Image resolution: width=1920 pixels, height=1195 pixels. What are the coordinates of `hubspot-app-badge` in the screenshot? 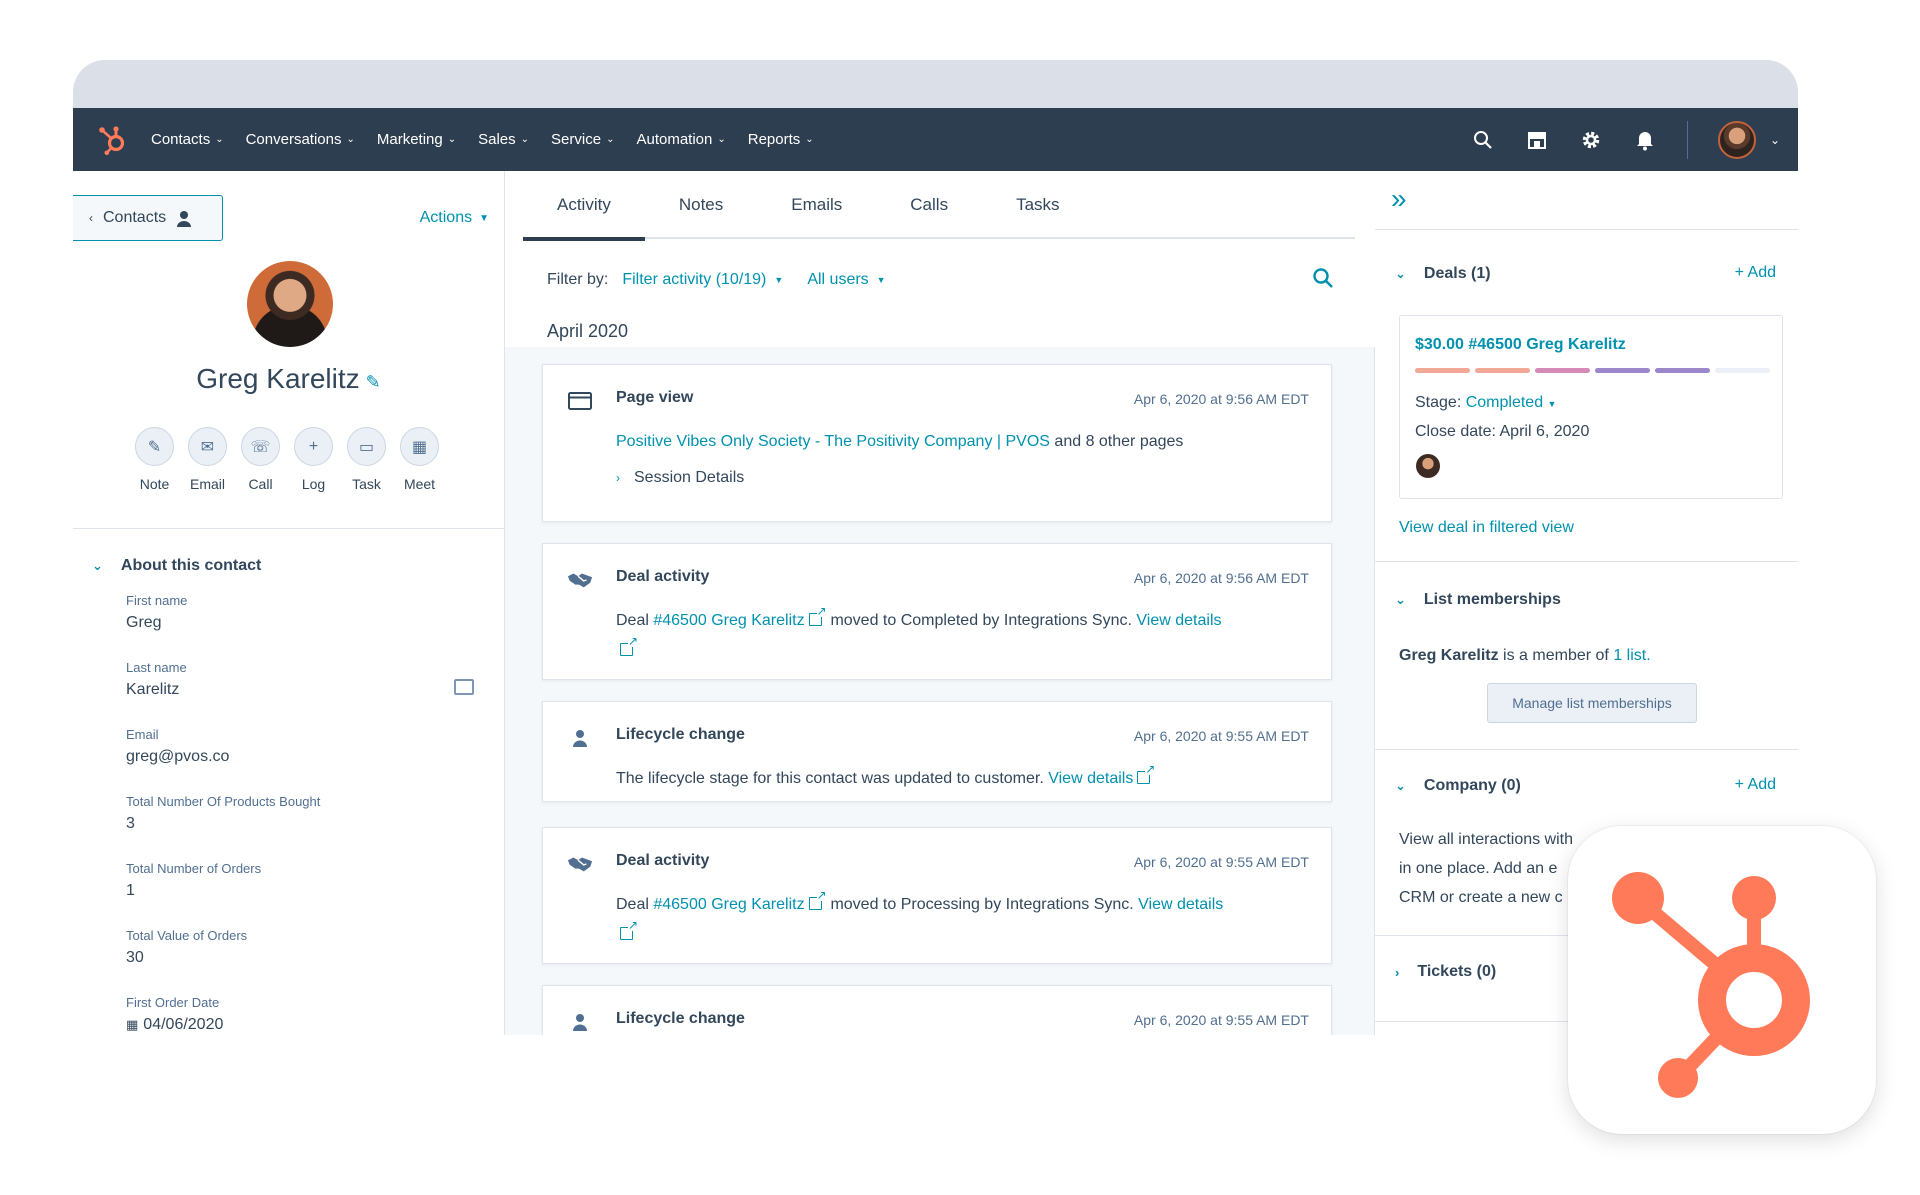 It's located at (1722, 980).